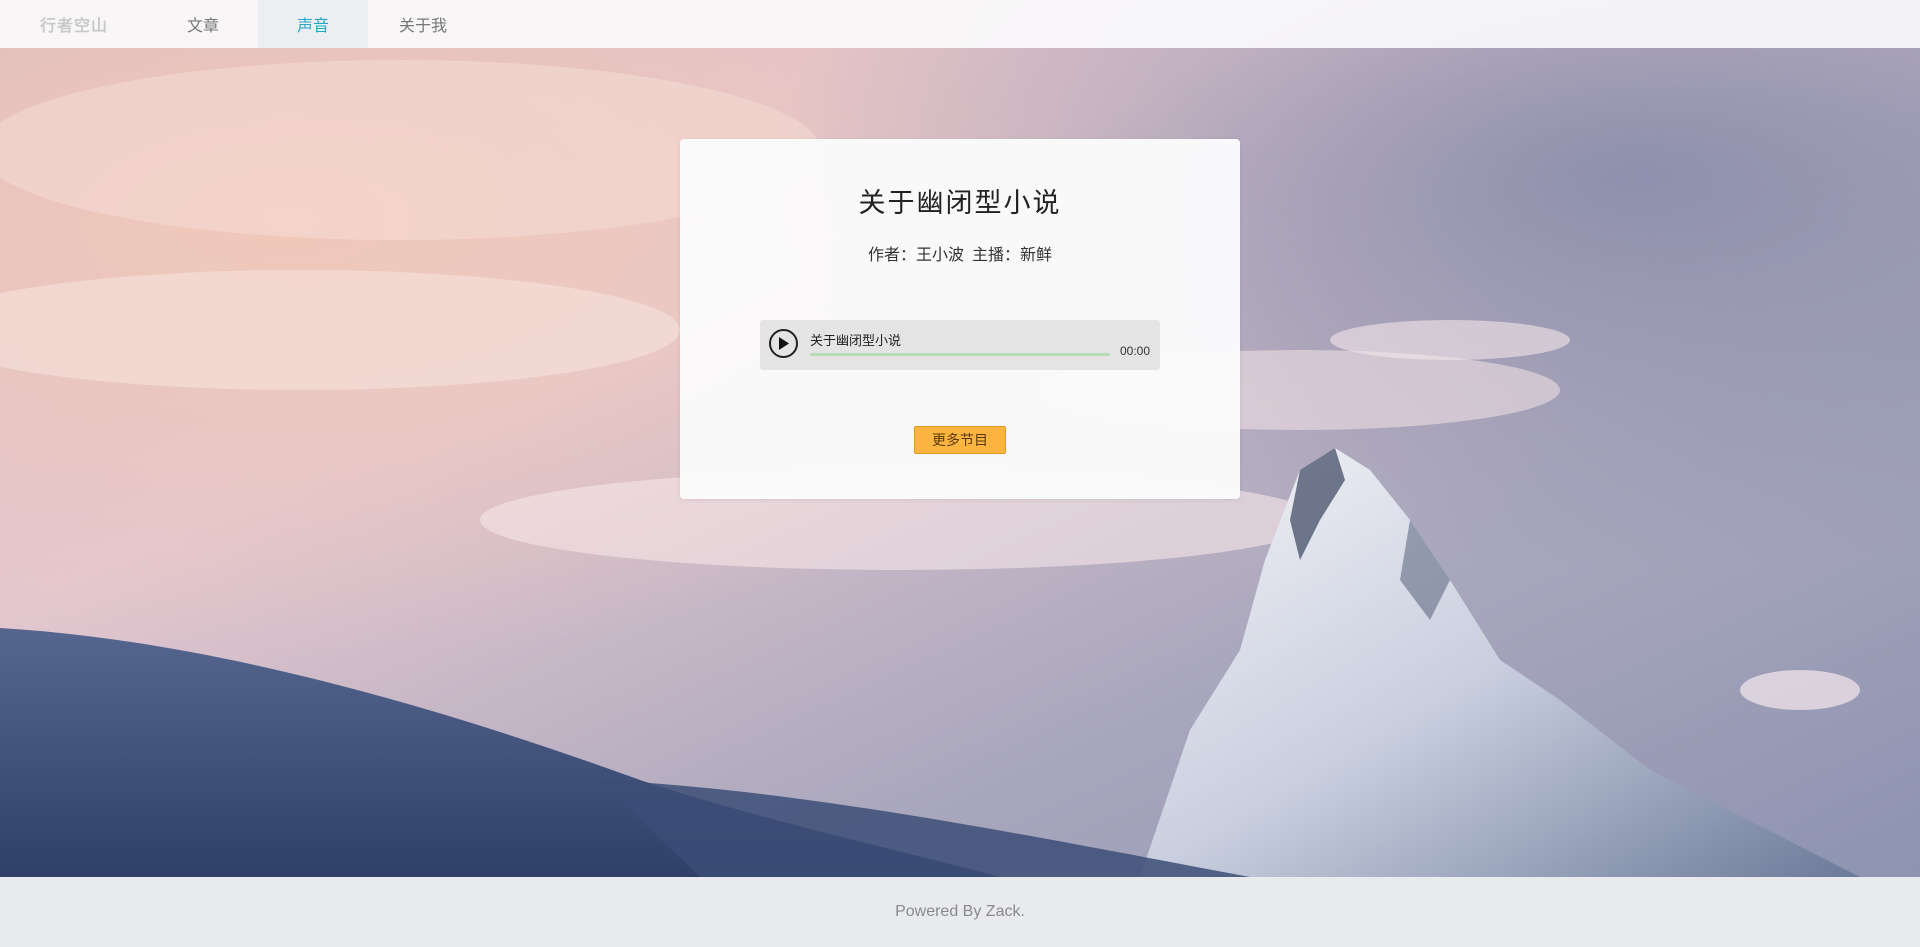 The width and height of the screenshot is (1920, 947). I want to click on episode-title: 关于幽闭型小说, so click(960, 203).